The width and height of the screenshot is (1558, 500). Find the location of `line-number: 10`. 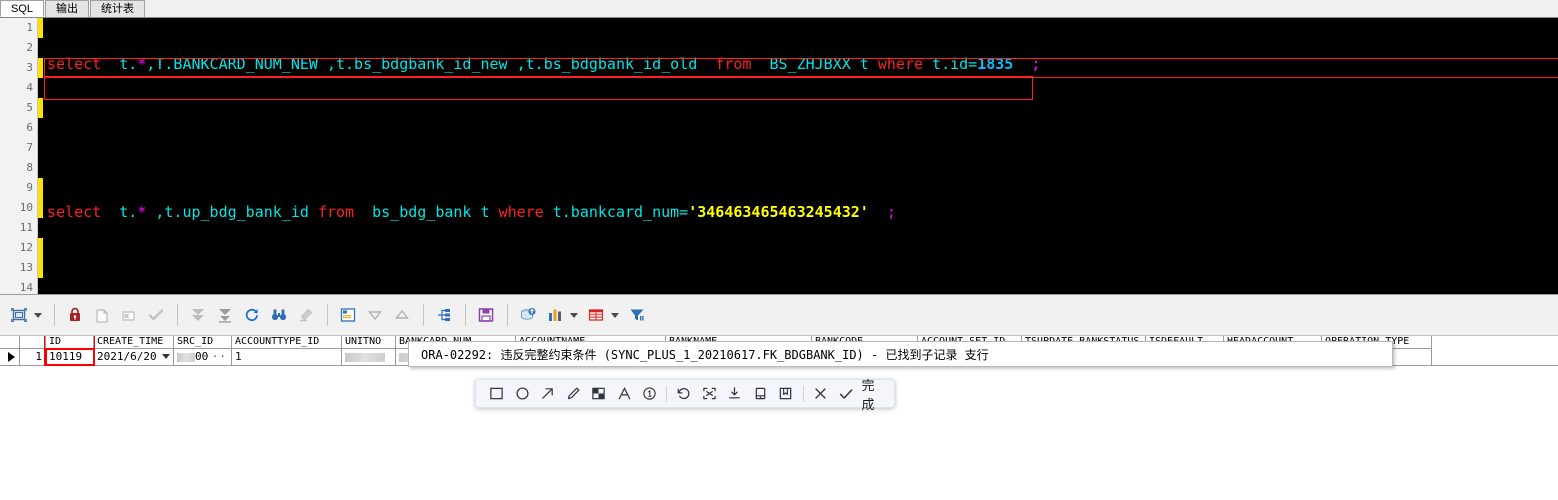

line-number: 10 is located at coordinates (26, 207).